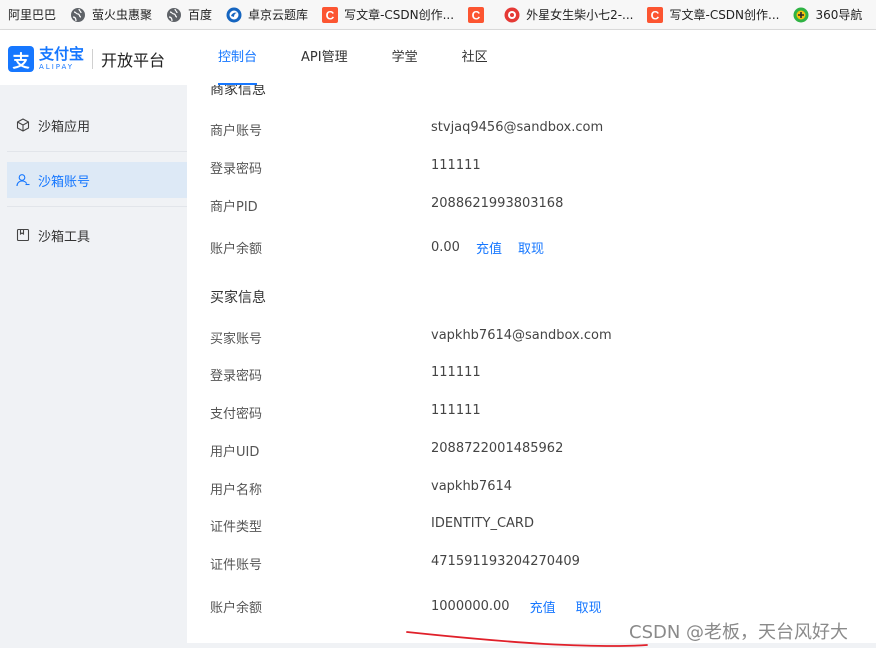 The width and height of the screenshot is (876, 648). I want to click on buyer-section-title: 买家信息, so click(238, 298).